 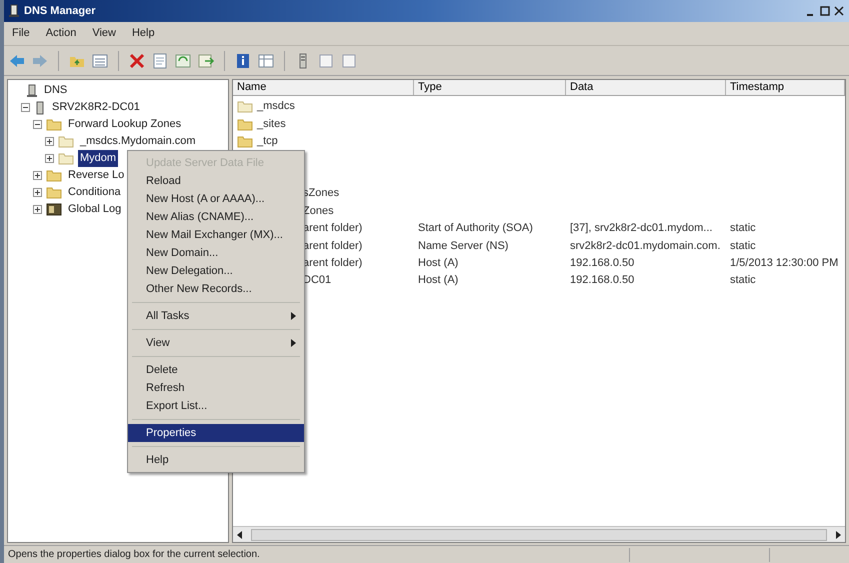 I want to click on horizontal-scrollbar, so click(x=539, y=534).